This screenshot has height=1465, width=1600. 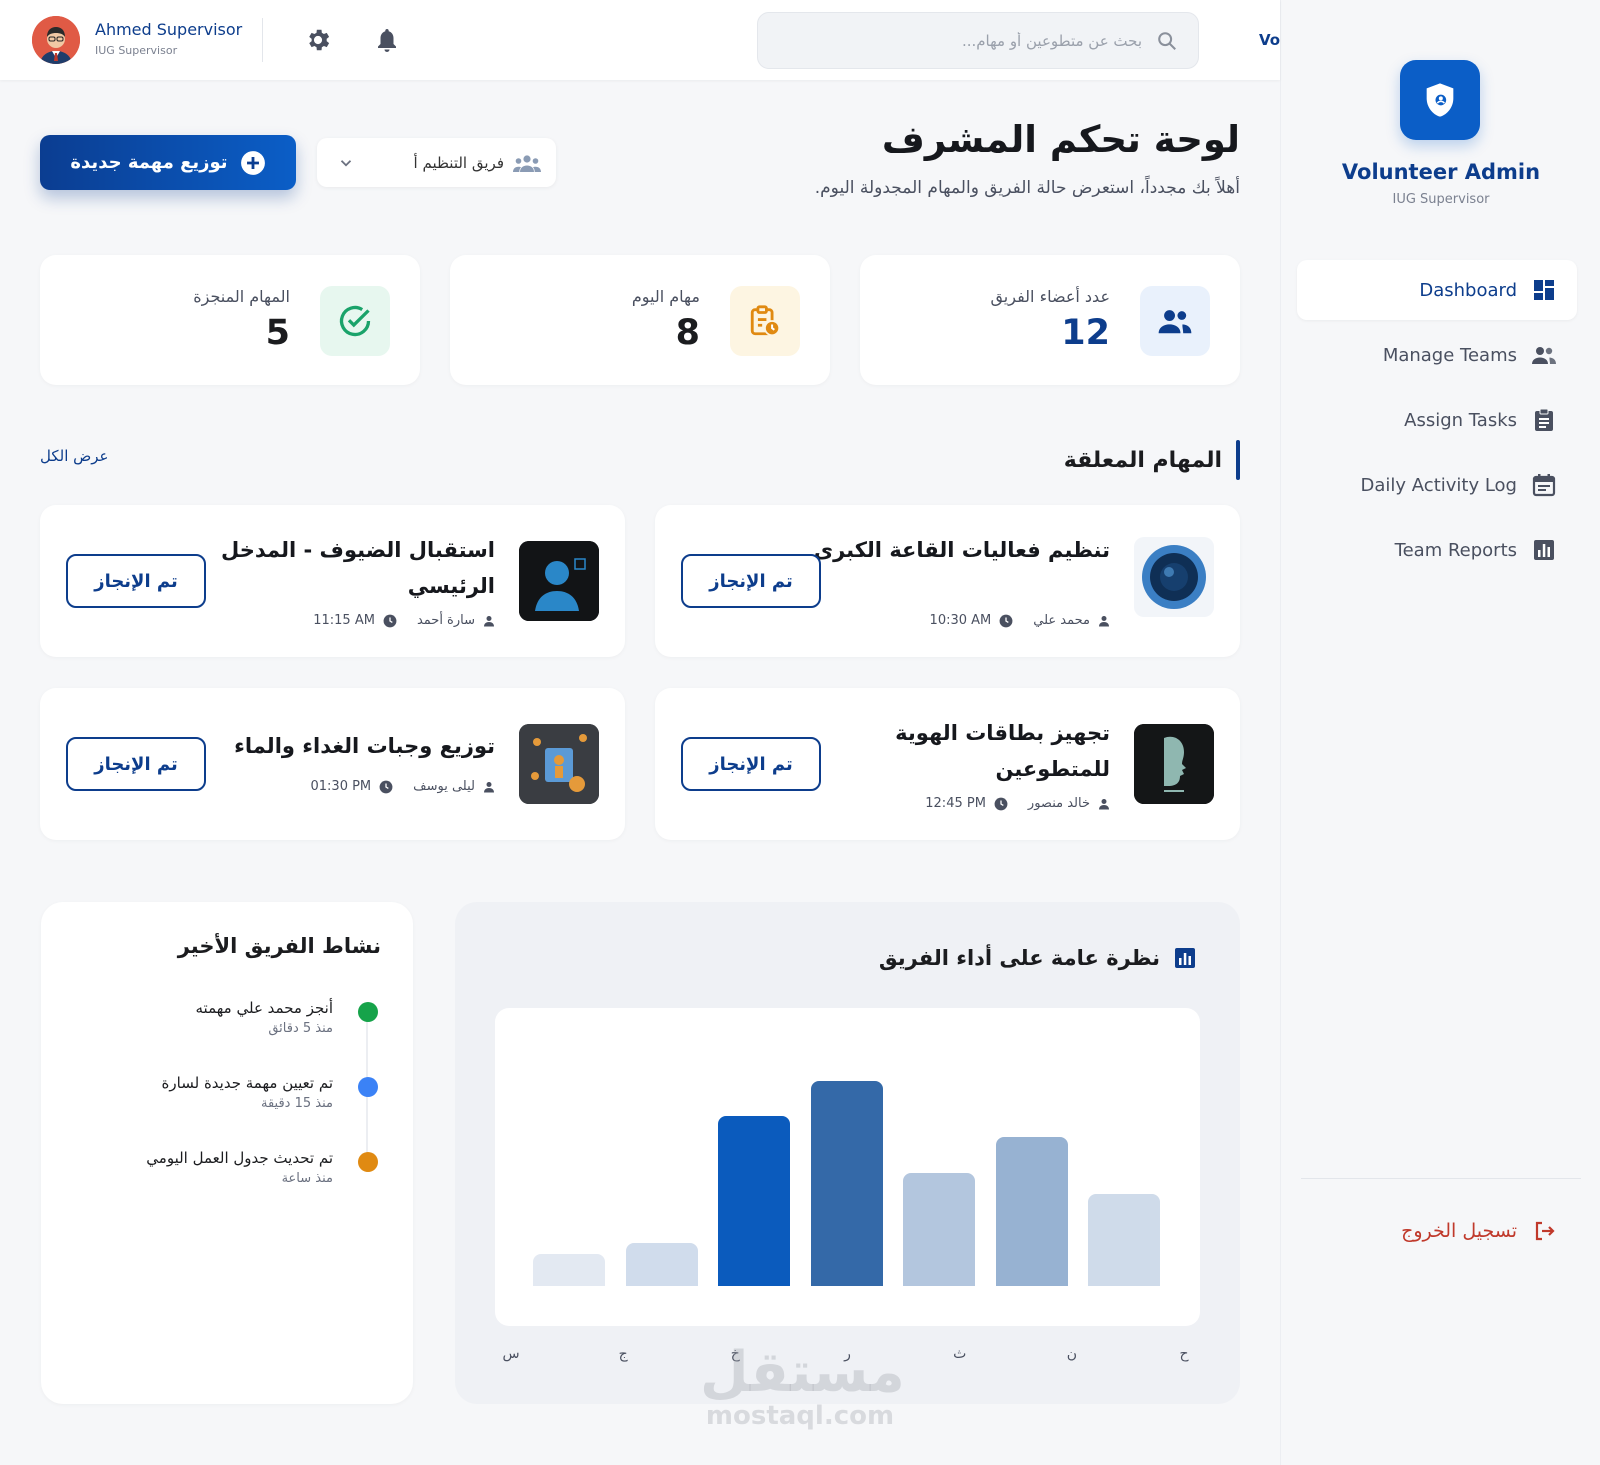 What do you see at coordinates (687, 333) in the screenshot?
I see `stat-value: 8` at bounding box center [687, 333].